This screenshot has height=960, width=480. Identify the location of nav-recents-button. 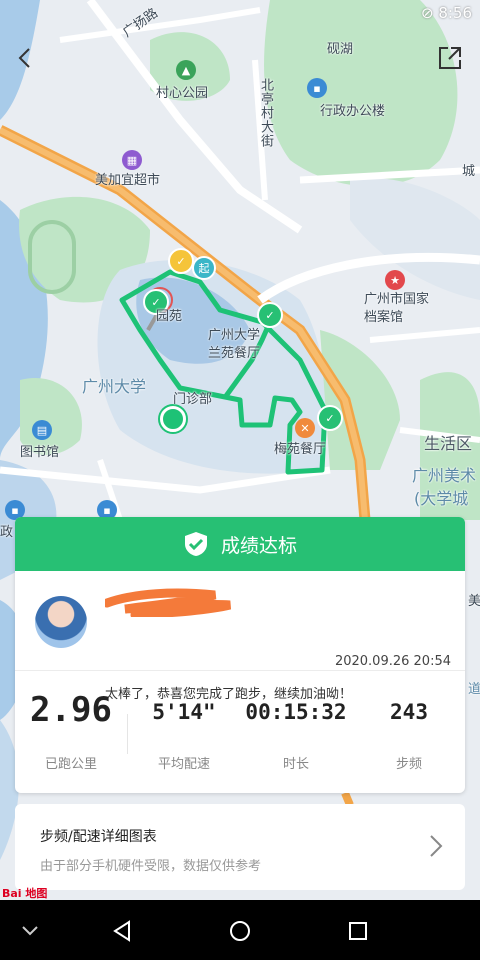
(358, 931).